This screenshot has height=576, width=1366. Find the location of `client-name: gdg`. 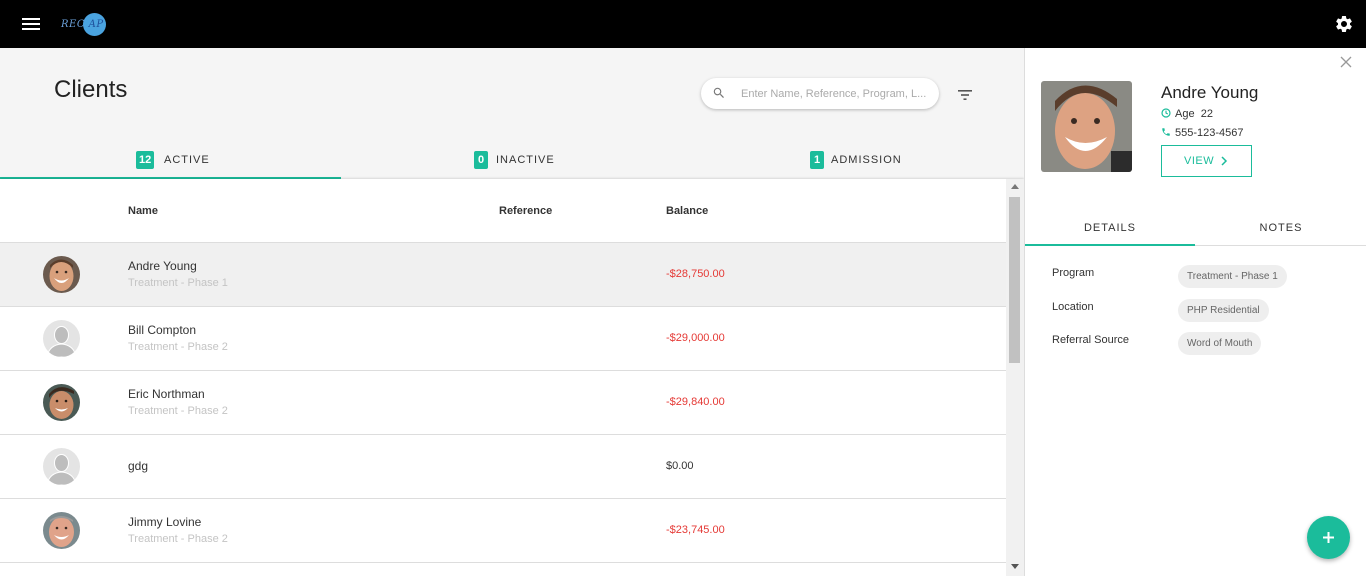

client-name: gdg is located at coordinates (138, 466).